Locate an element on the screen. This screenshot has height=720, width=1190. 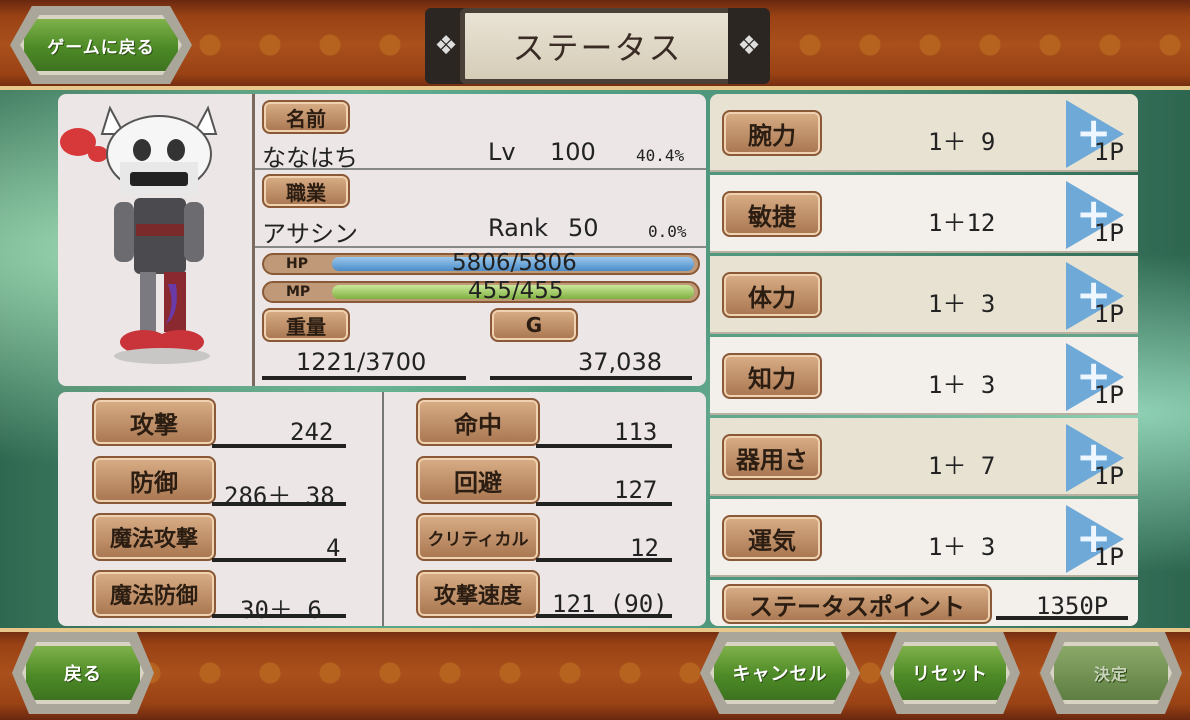
rank-percent: 0.0% is located at coordinates (667, 231).